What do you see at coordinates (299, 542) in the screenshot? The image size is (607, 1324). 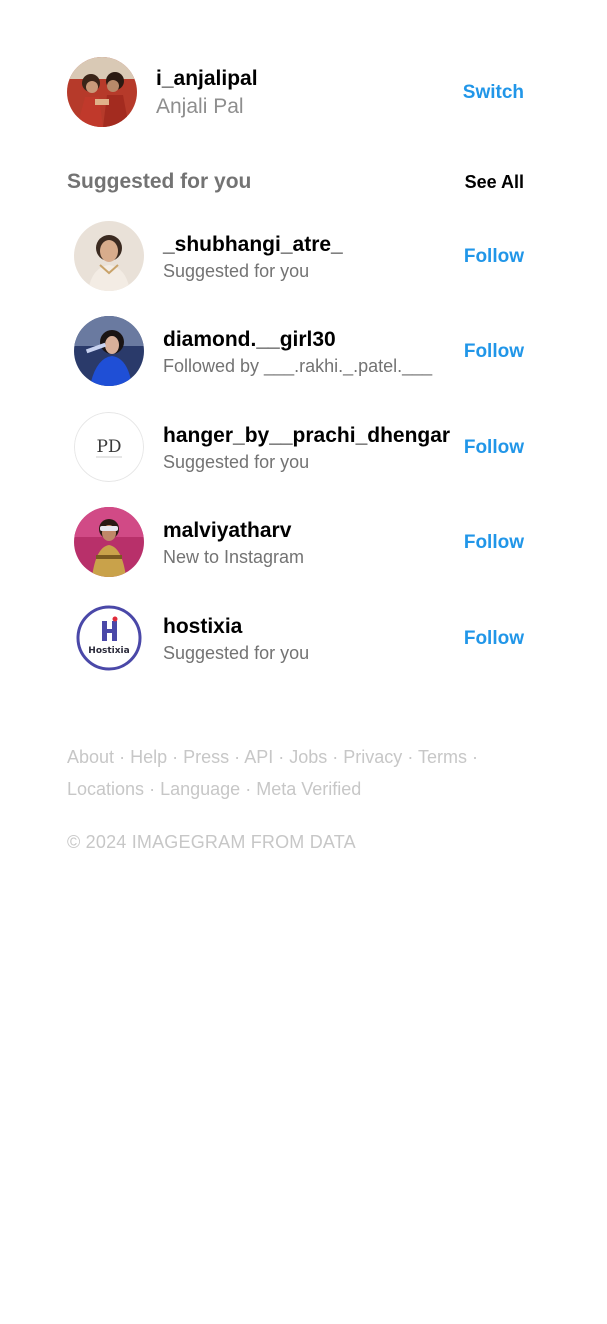 I see `suggestion-row: malviyatharv New to Instagram Follow` at bounding box center [299, 542].